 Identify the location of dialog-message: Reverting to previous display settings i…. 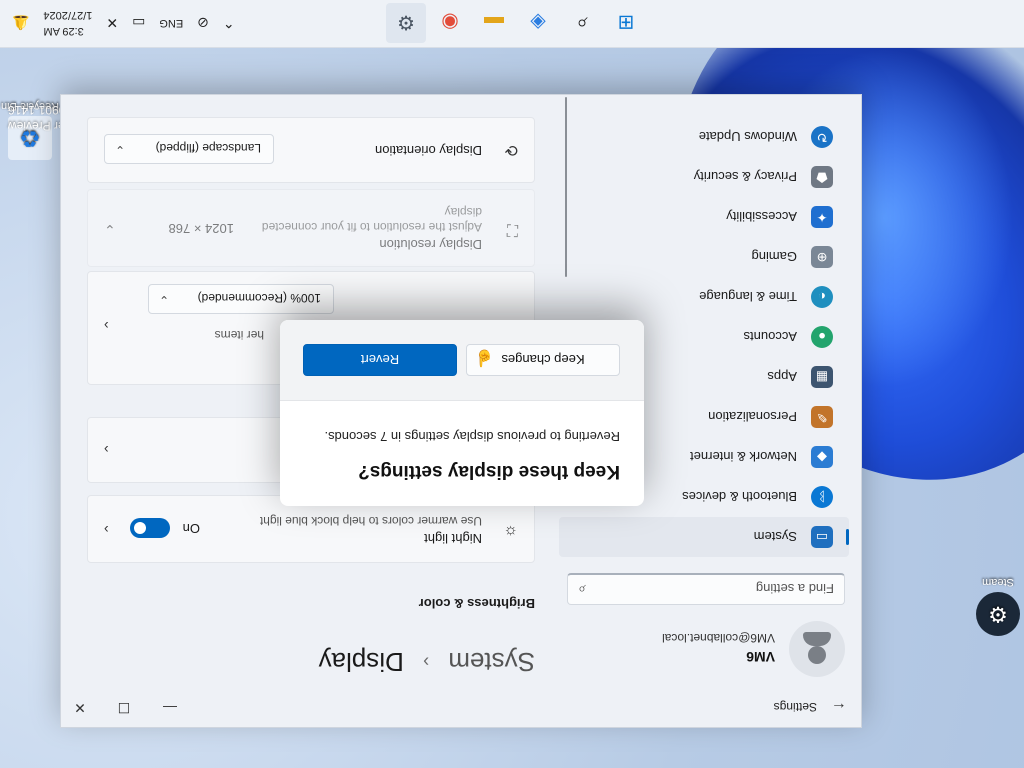
(472, 436).